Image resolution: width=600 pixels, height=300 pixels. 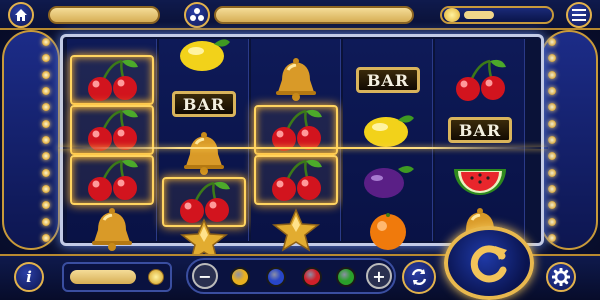 I want to click on bet-chip-green, so click(x=346, y=277).